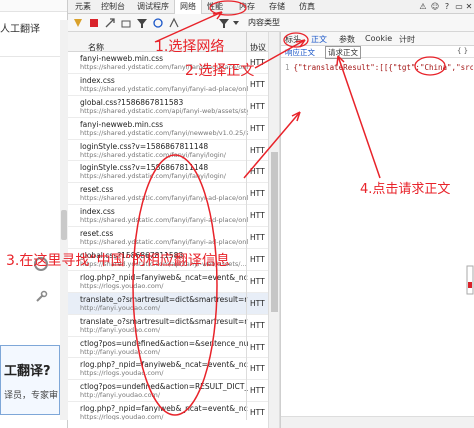 The height and width of the screenshot is (428, 474). Describe the element at coordinates (377, 52) in the screenshot. I see `body-sub-tabs: 响应正文 请求正文` at that location.